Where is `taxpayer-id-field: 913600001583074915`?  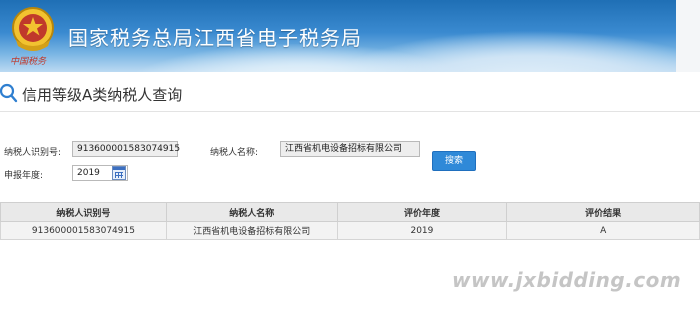
taxpayer-id-field: 913600001583074915 is located at coordinates (126, 149).